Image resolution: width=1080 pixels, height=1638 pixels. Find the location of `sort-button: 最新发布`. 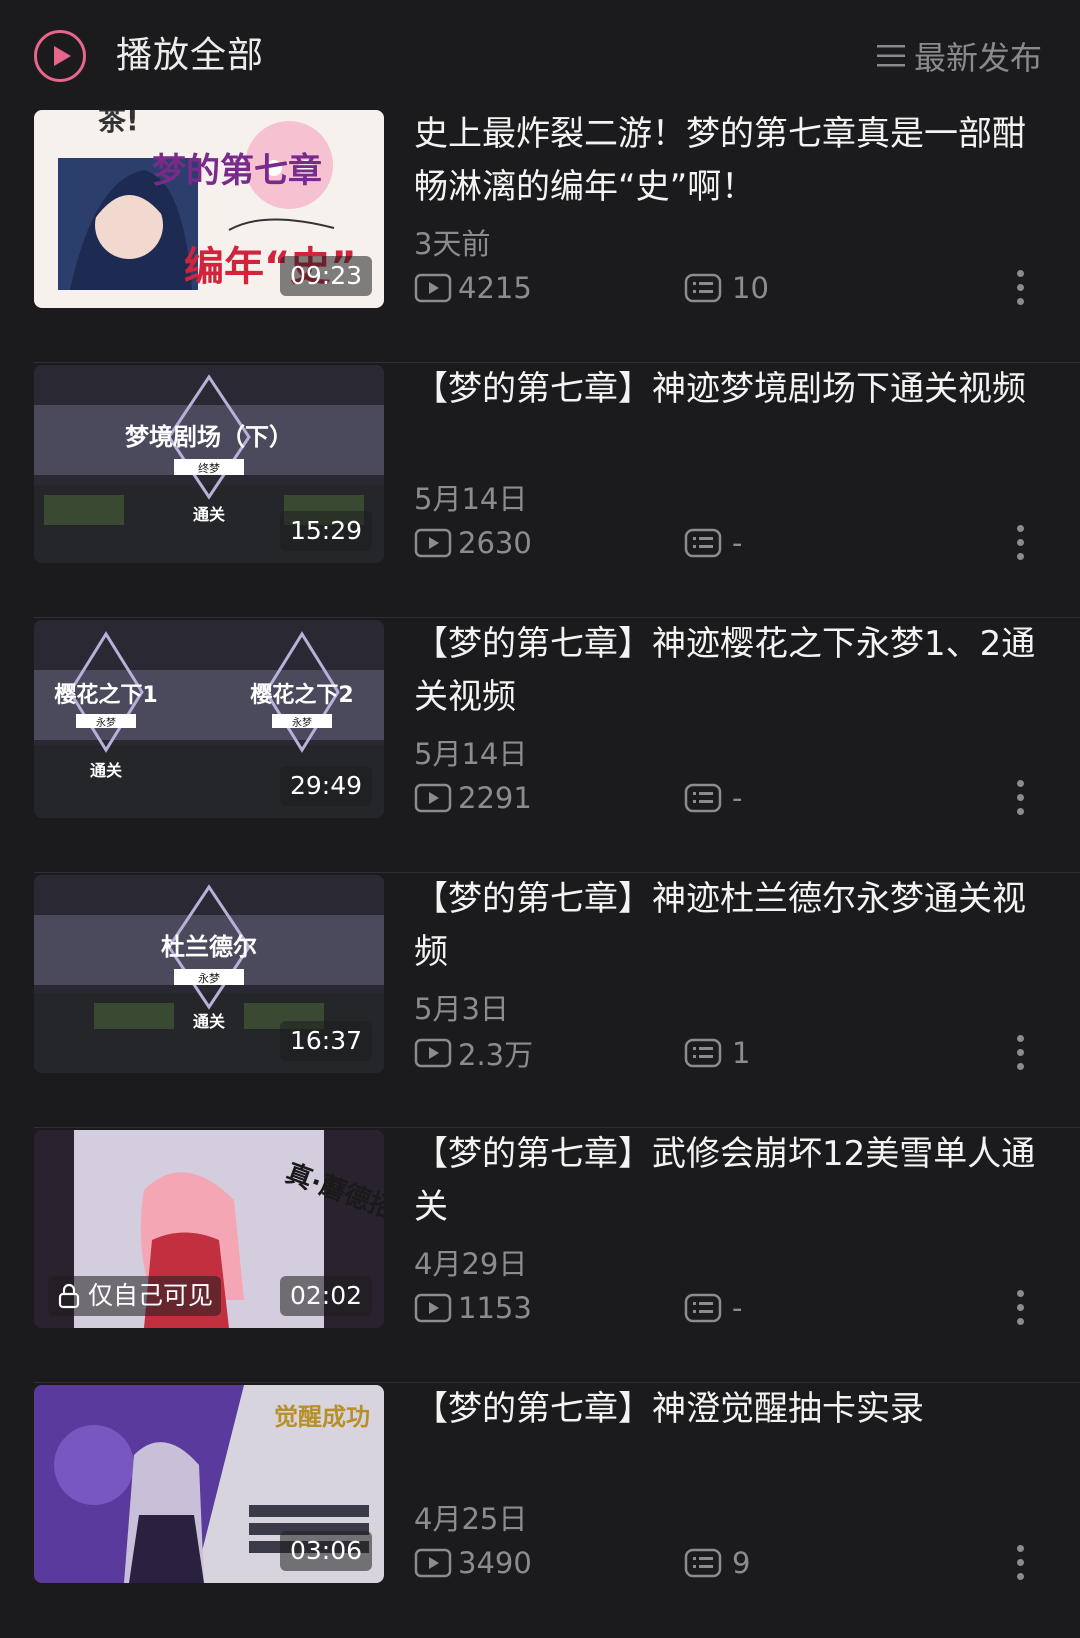

sort-button: 最新发布 is located at coordinates (959, 56).